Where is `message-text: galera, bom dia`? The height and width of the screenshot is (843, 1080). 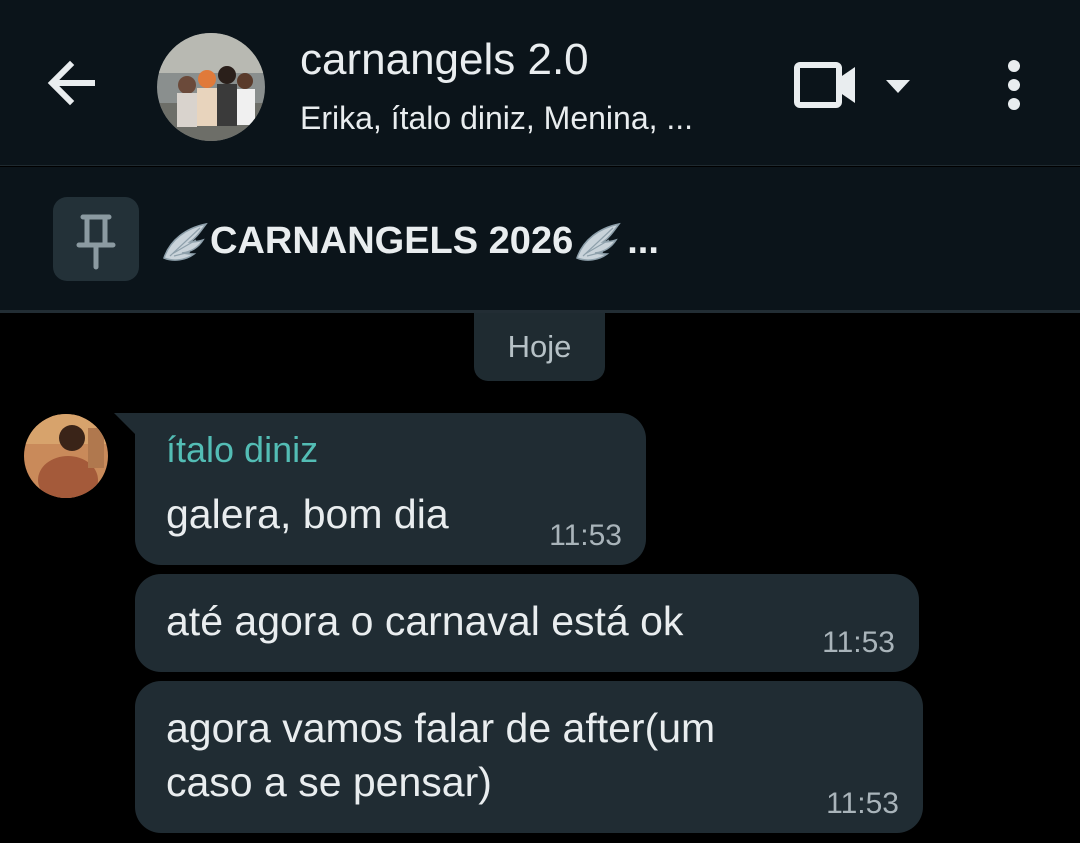
message-text: galera, bom dia is located at coordinates (307, 514).